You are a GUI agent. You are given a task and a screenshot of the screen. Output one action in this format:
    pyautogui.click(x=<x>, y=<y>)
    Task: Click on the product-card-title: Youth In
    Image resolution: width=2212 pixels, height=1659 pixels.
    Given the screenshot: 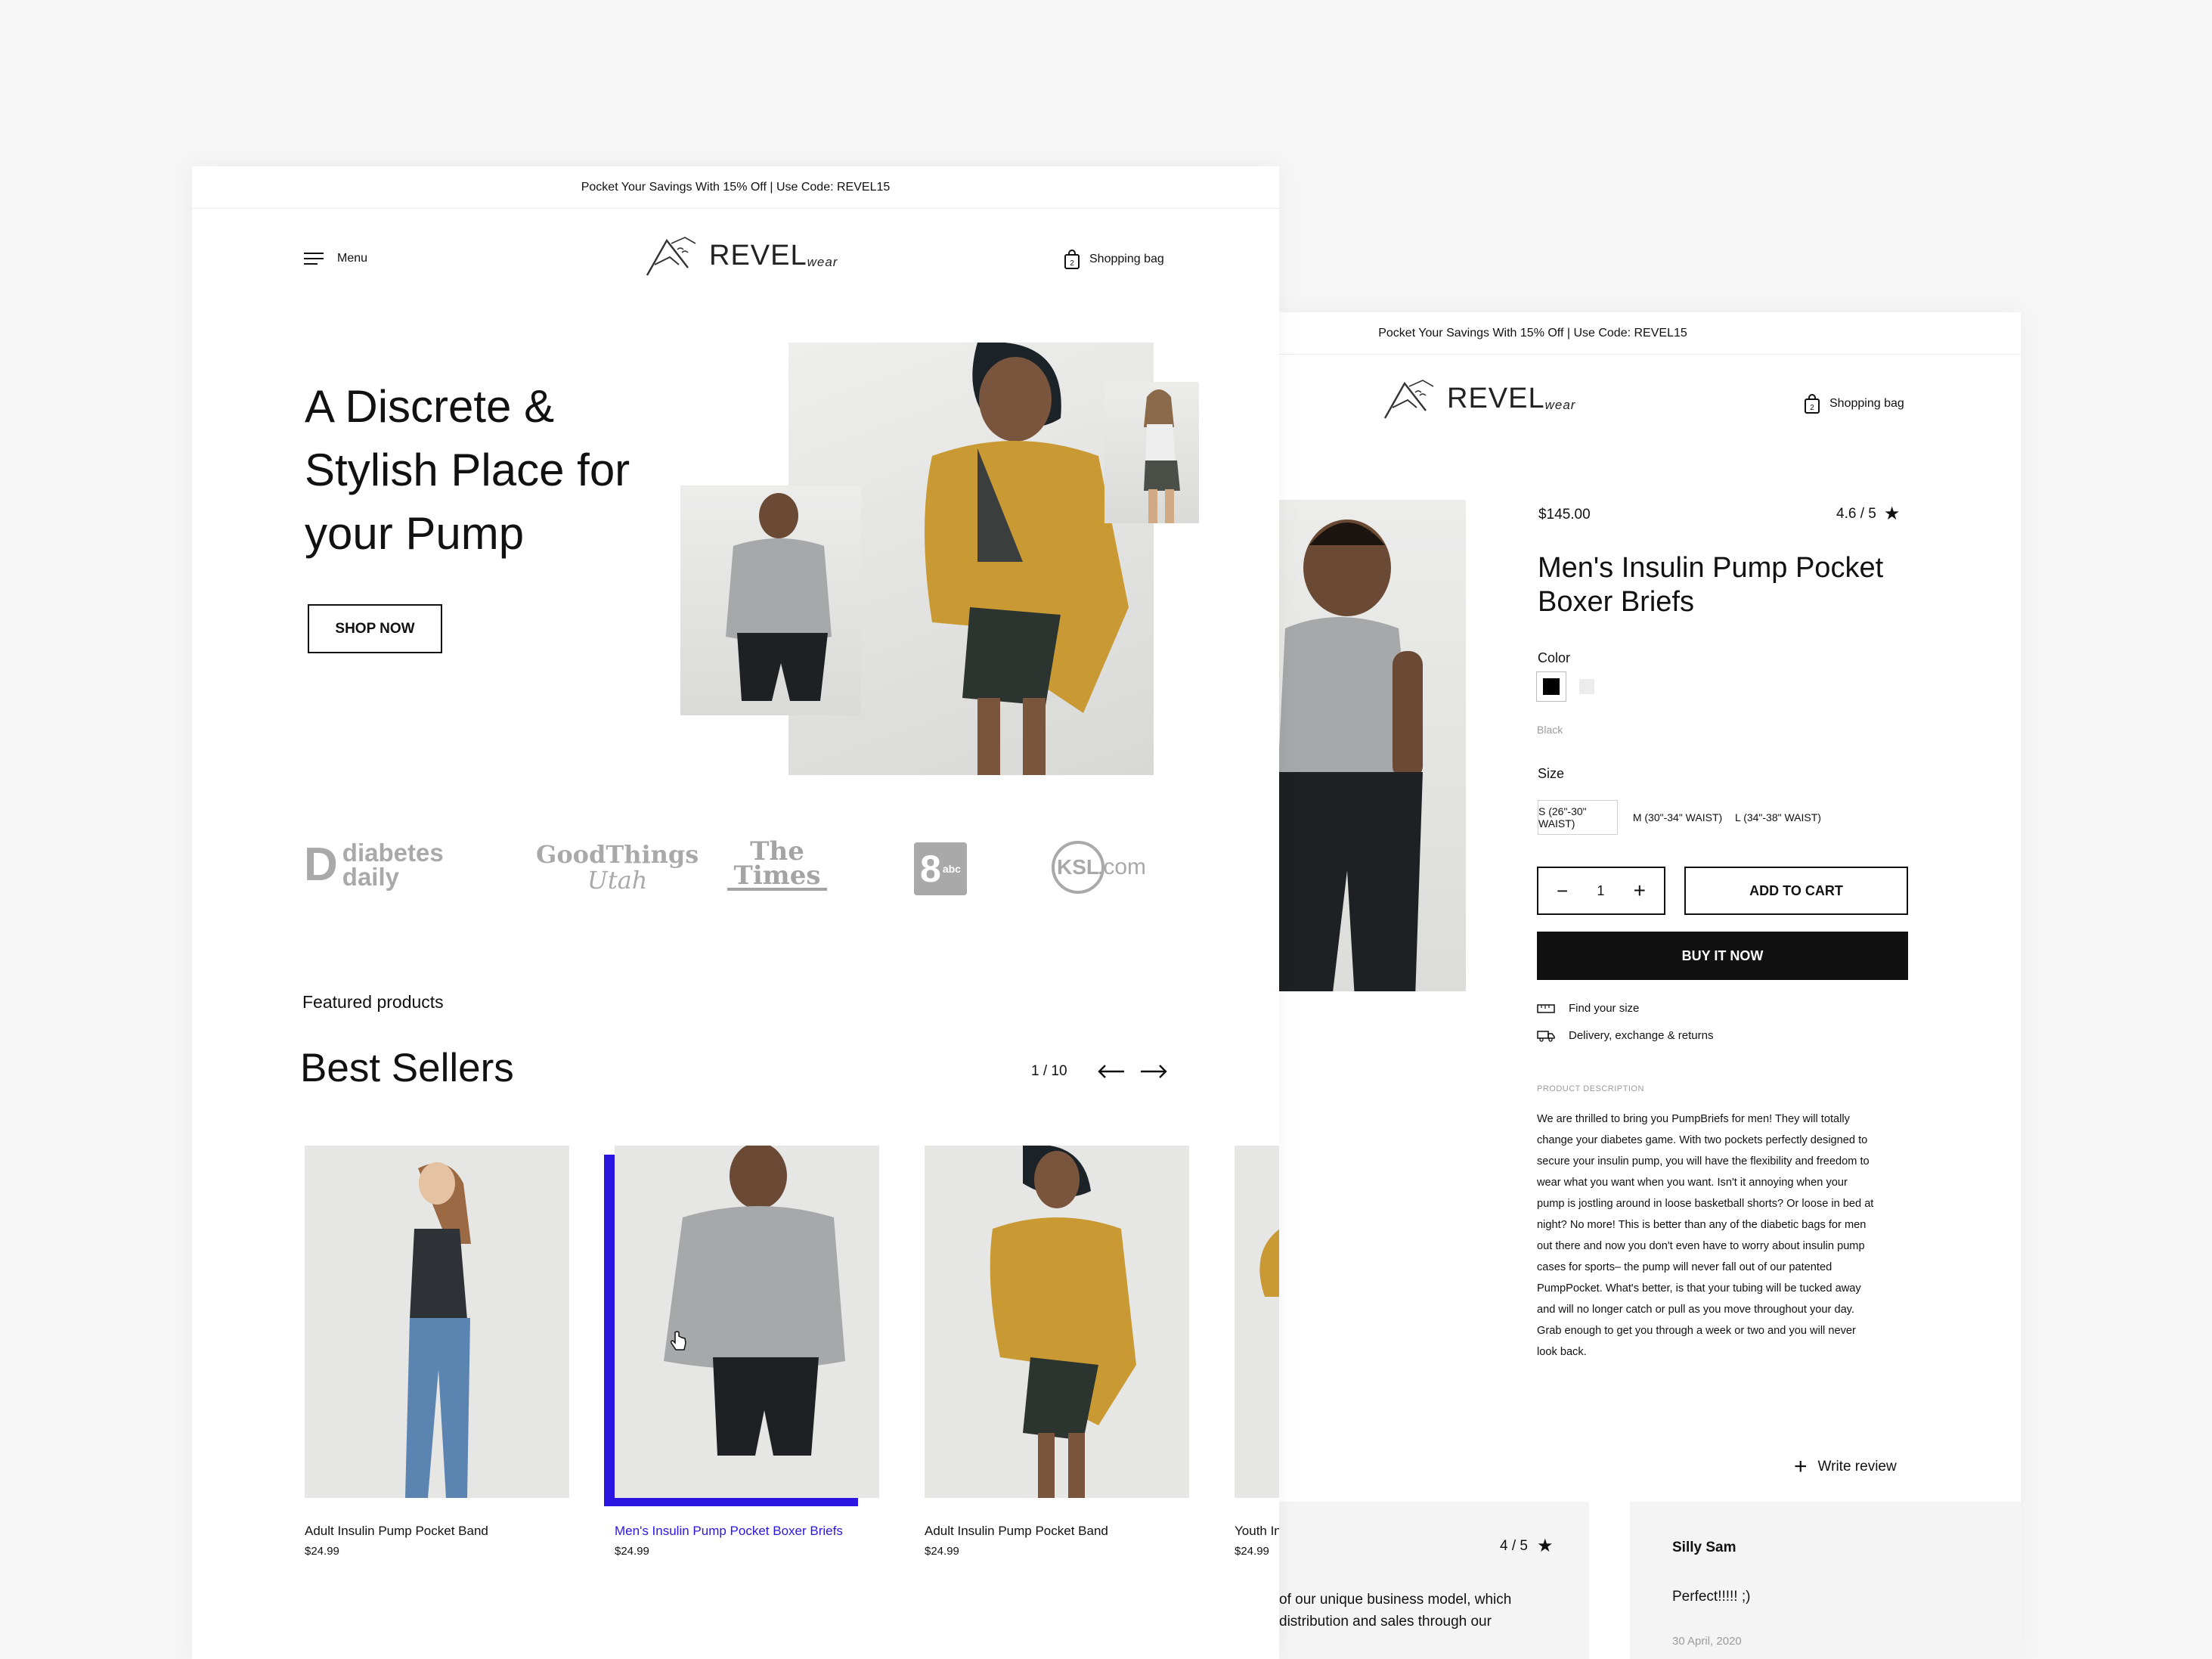 What is the action you would take?
    pyautogui.click(x=1257, y=1531)
    